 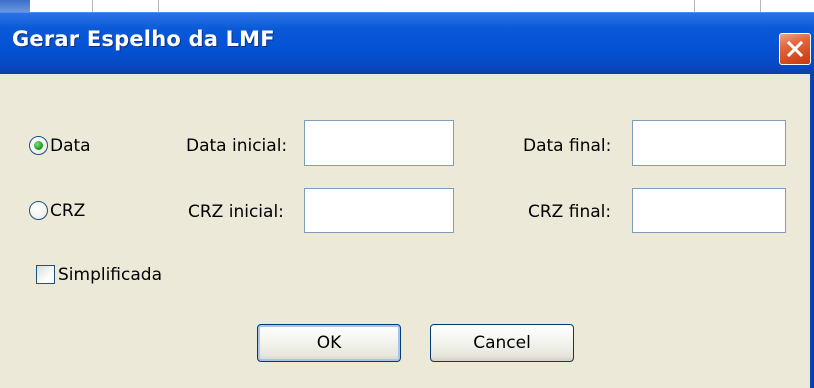 What do you see at coordinates (567, 146) in the screenshot?
I see `data-final-label: Data final:` at bounding box center [567, 146].